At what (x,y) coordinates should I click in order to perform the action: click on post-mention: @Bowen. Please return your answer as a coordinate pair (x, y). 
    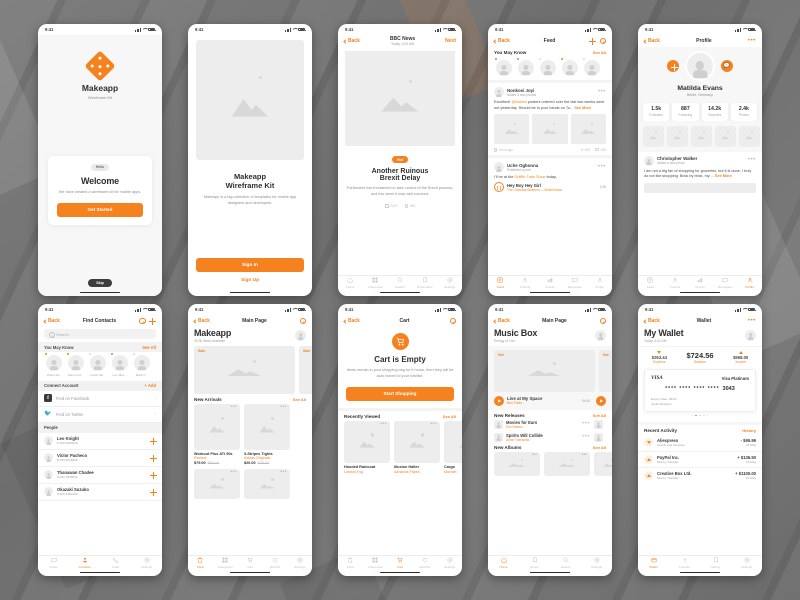
    Looking at the image, I should click on (519, 102).